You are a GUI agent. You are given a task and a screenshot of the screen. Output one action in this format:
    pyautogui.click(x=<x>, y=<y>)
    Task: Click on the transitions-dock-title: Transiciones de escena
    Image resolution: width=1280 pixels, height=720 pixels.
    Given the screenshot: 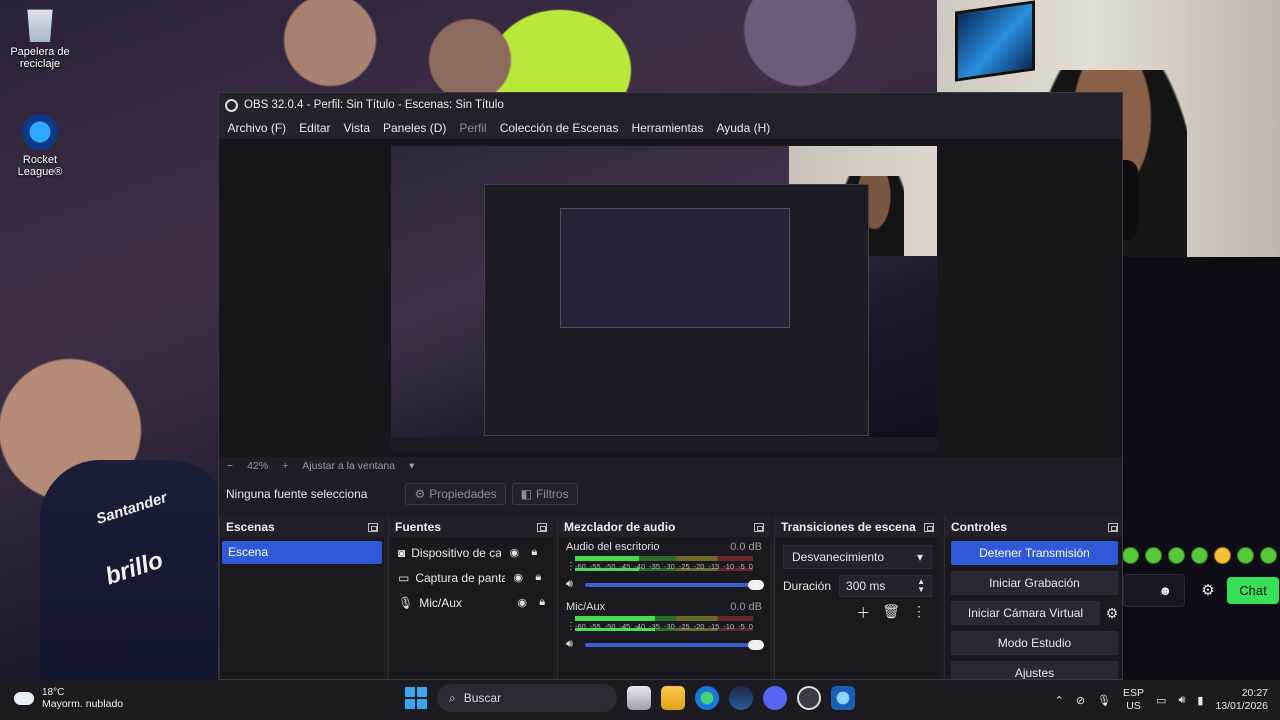 What is the action you would take?
    pyautogui.click(x=848, y=527)
    